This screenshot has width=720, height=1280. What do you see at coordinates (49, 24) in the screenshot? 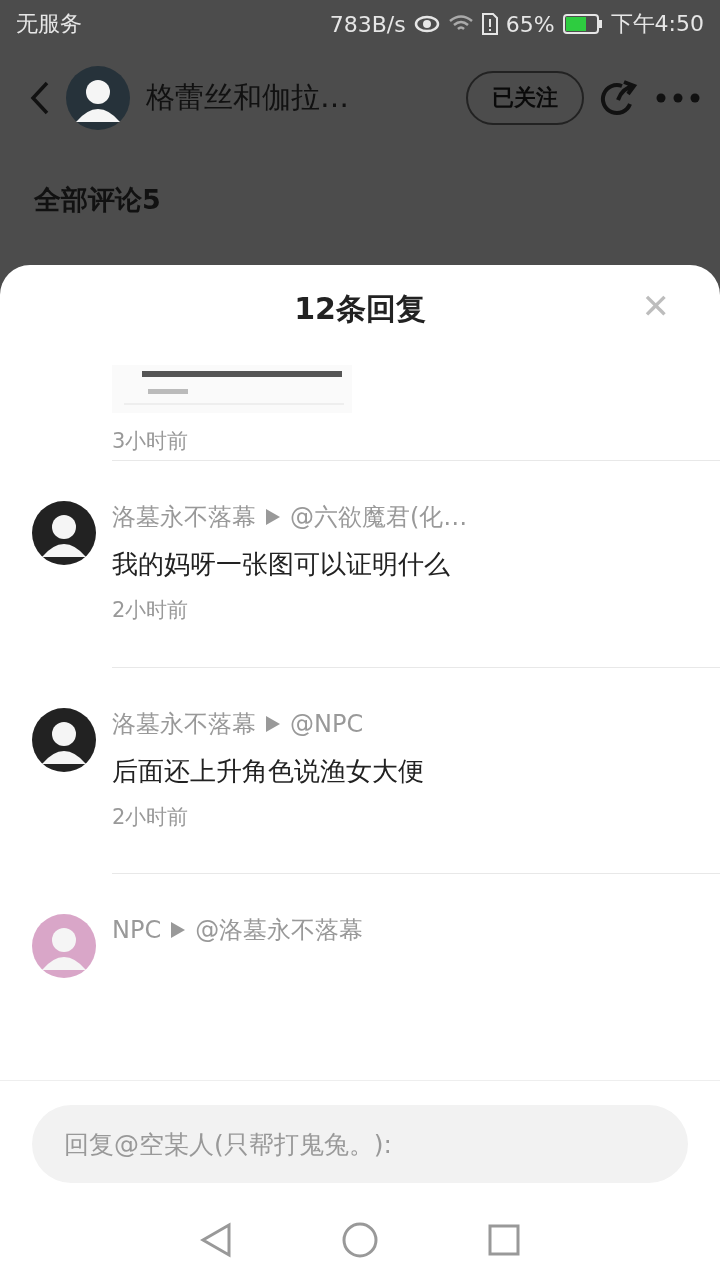
I see `carrier-text: 无服务` at bounding box center [49, 24].